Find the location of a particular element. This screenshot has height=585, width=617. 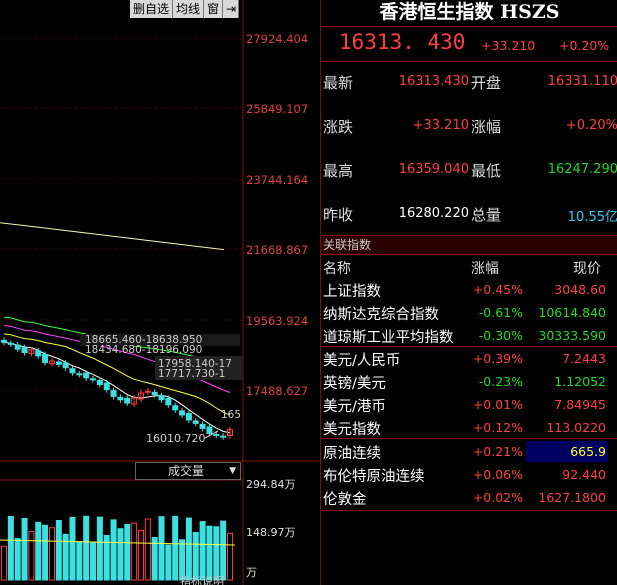

low-price-label: 16010.720 is located at coordinates (176, 438).